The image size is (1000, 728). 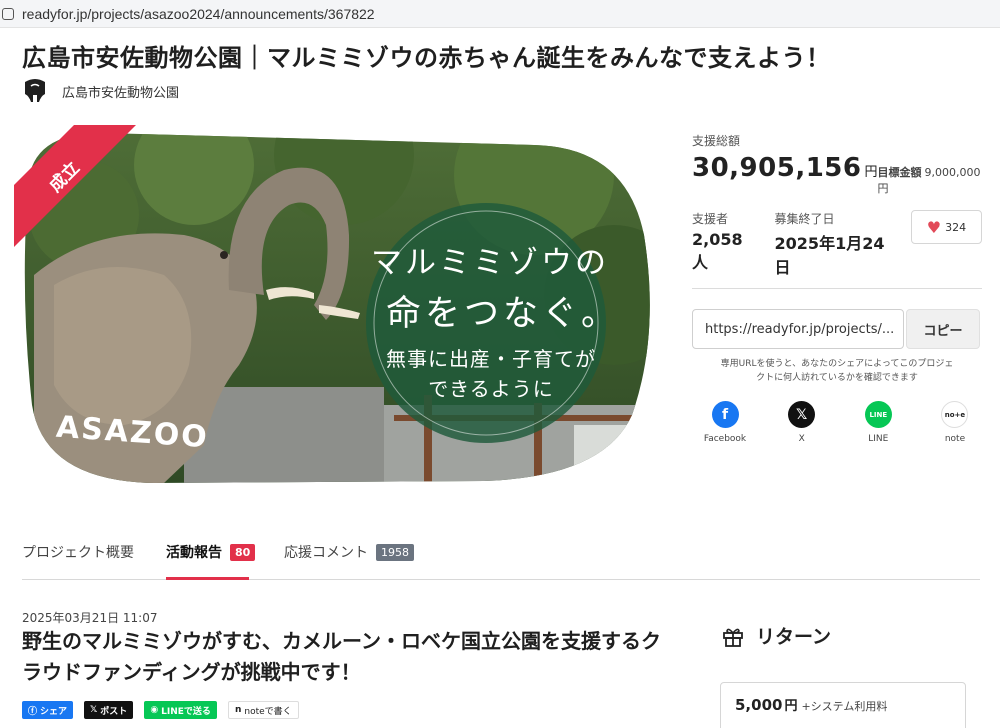 What do you see at coordinates (725, 414) in the screenshot?
I see `facebook-icon: f` at bounding box center [725, 414].